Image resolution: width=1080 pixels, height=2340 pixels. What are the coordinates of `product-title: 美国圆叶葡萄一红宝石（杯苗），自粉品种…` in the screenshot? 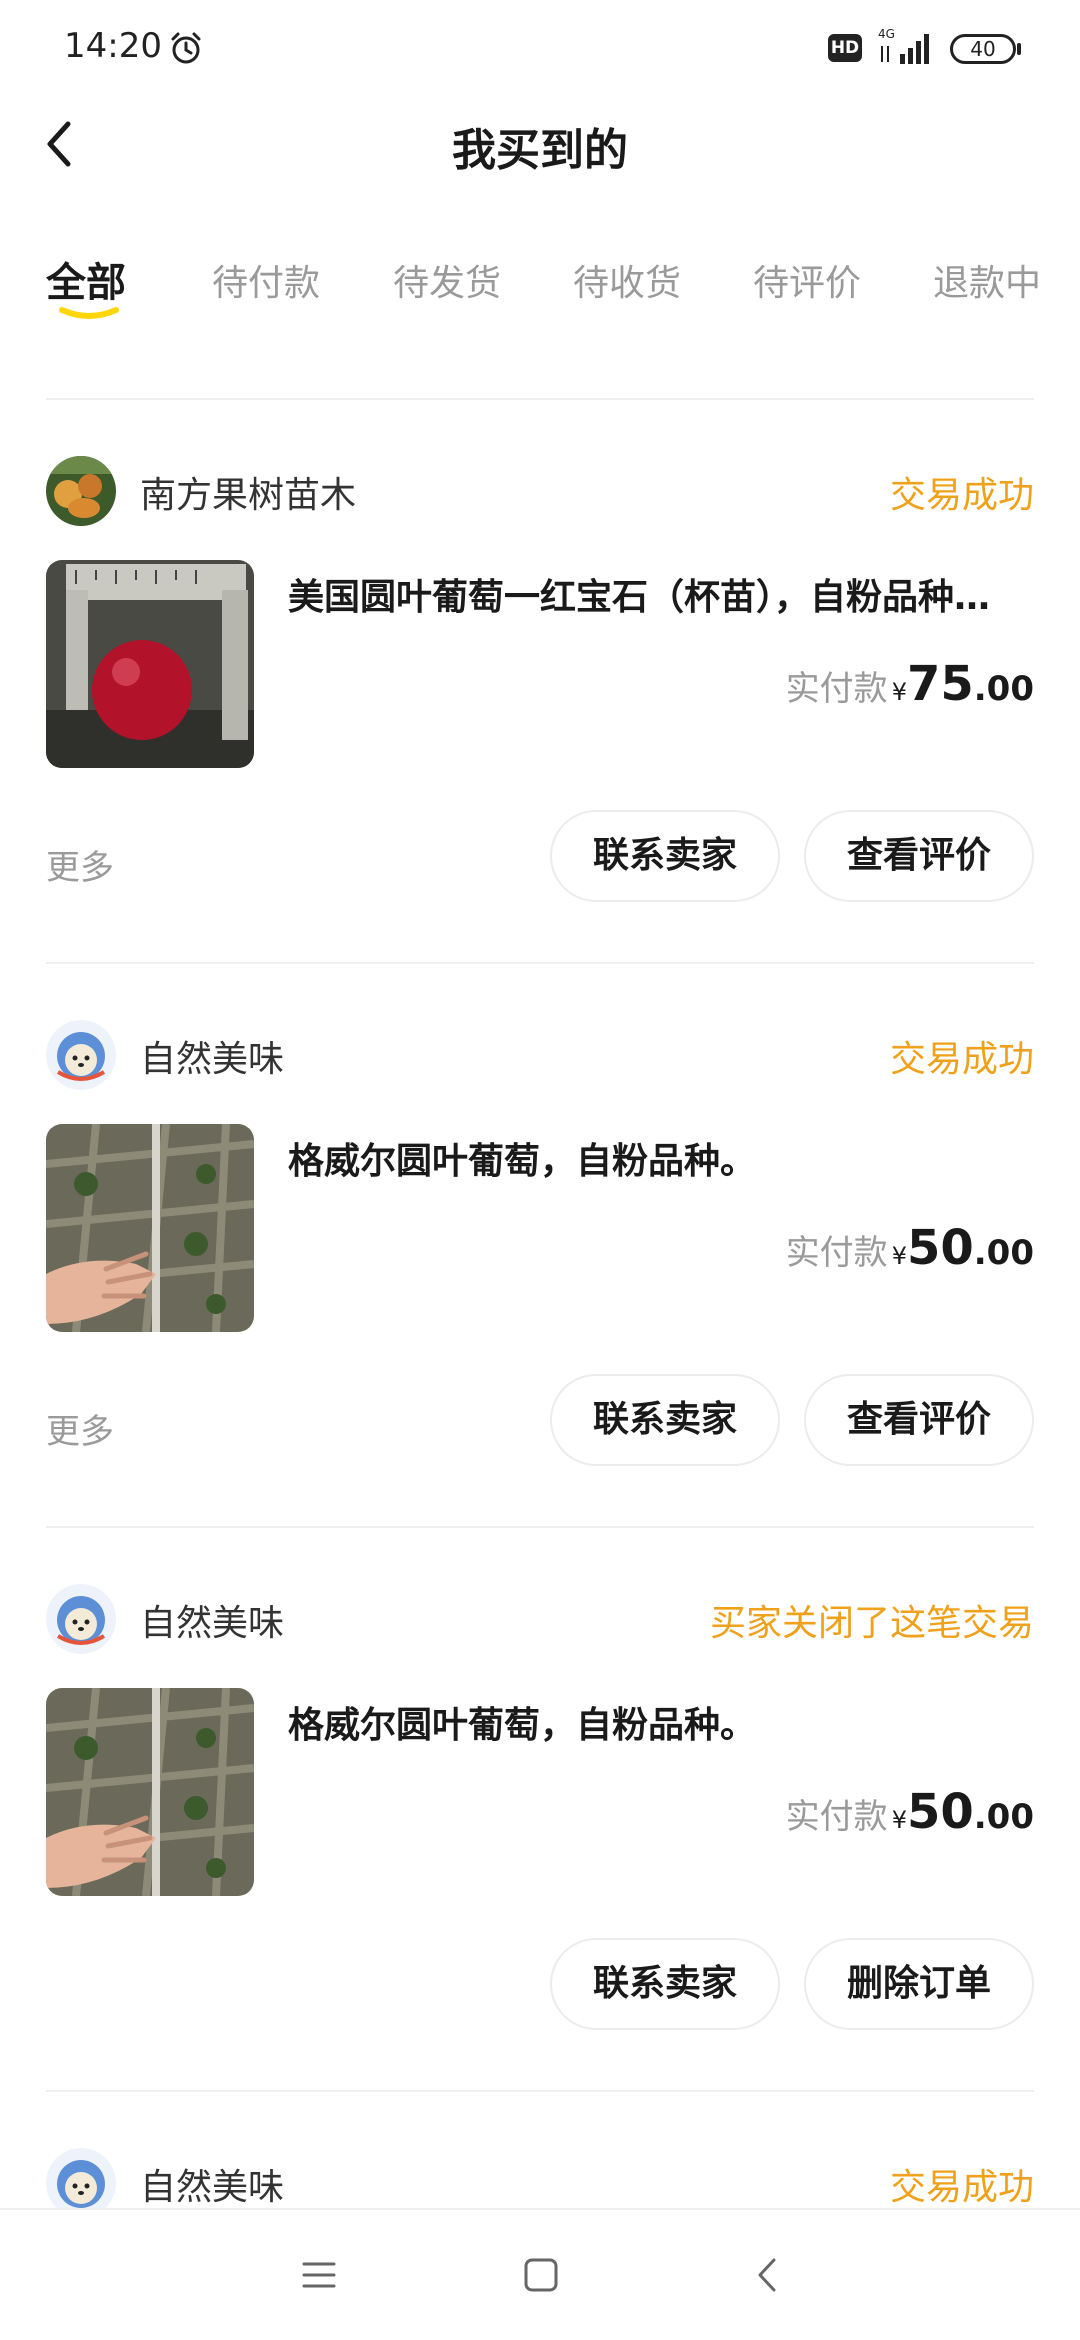 It's located at (661, 594).